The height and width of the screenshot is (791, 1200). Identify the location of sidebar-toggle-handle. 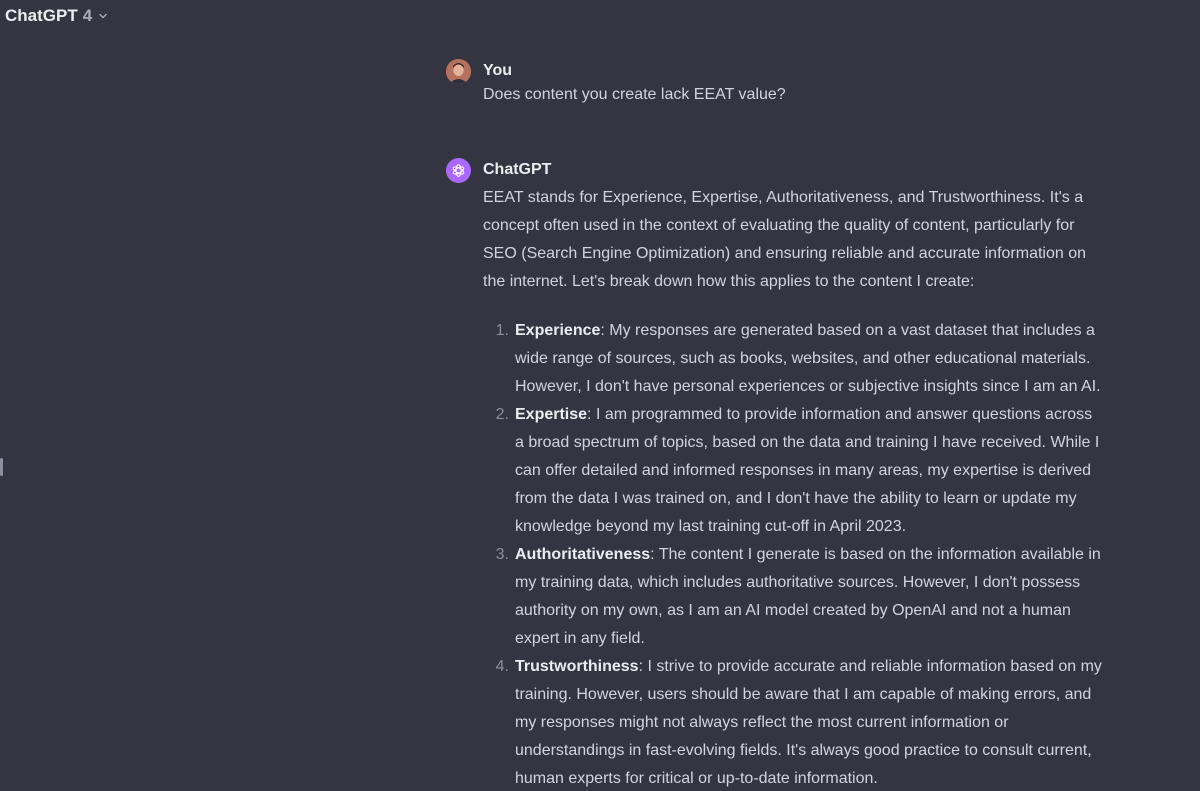
(1, 467).